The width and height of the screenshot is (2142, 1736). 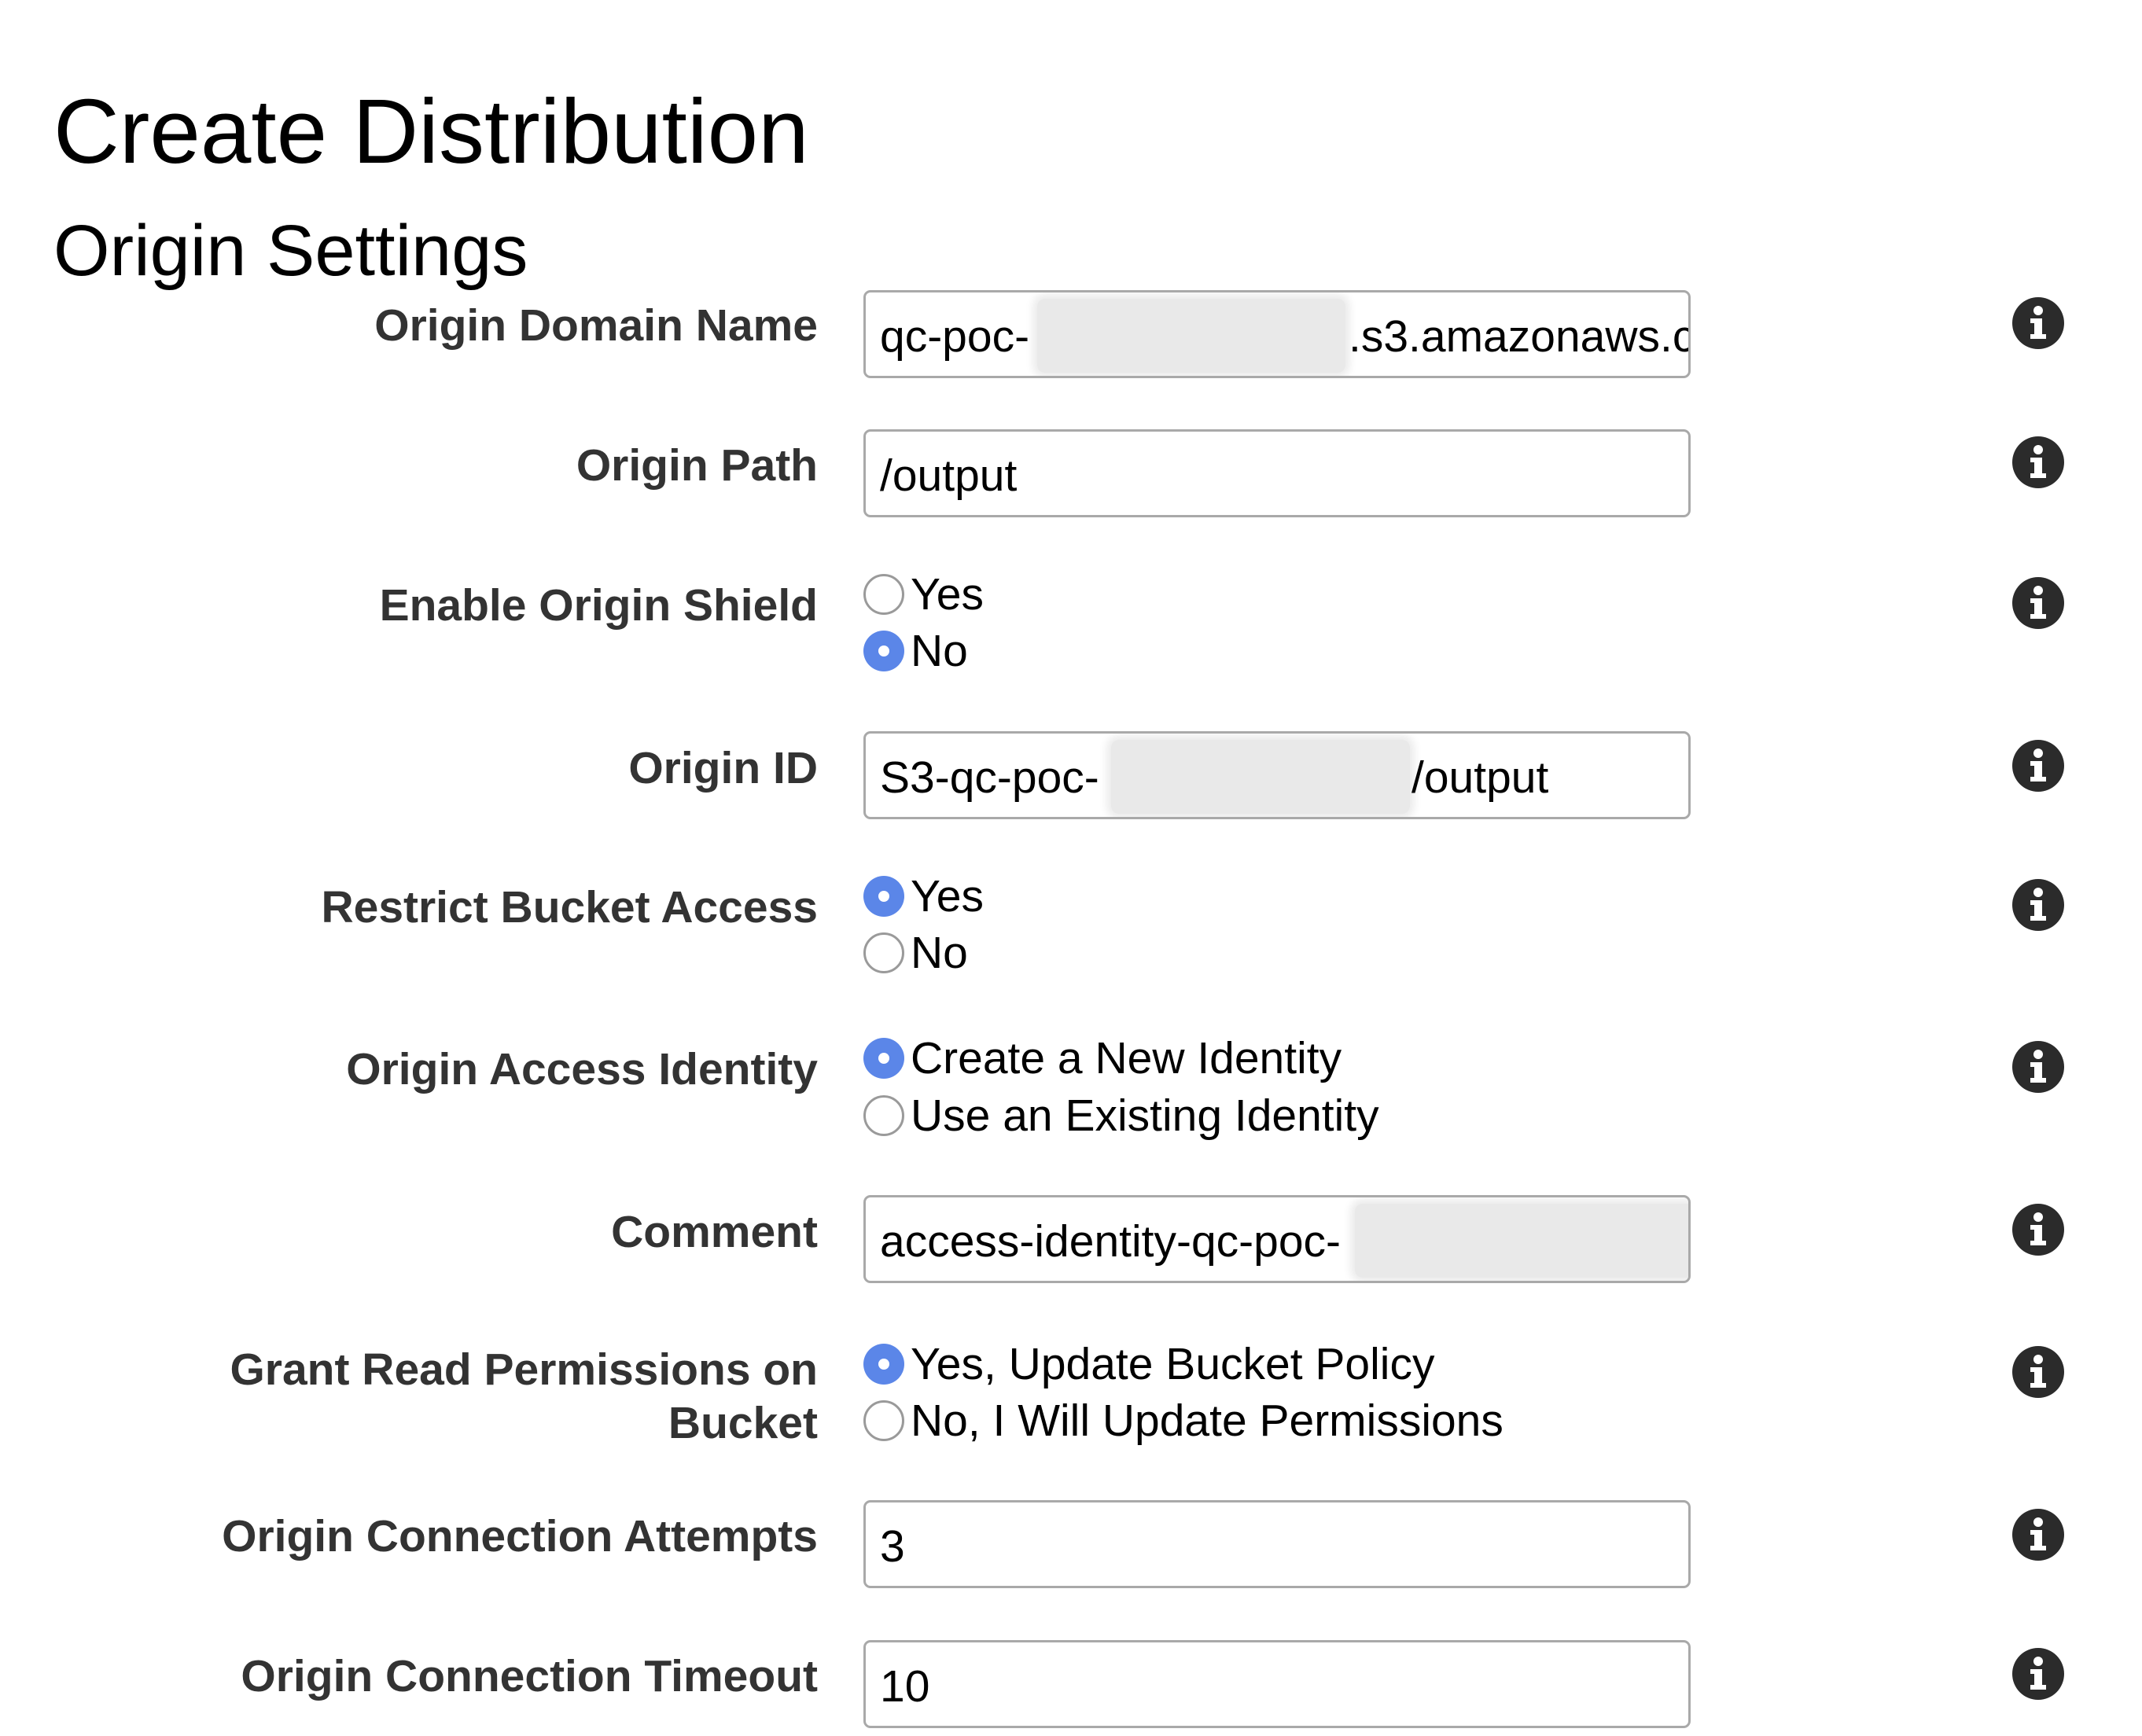 What do you see at coordinates (723, 768) in the screenshot?
I see `origin-id-label: Origin ID` at bounding box center [723, 768].